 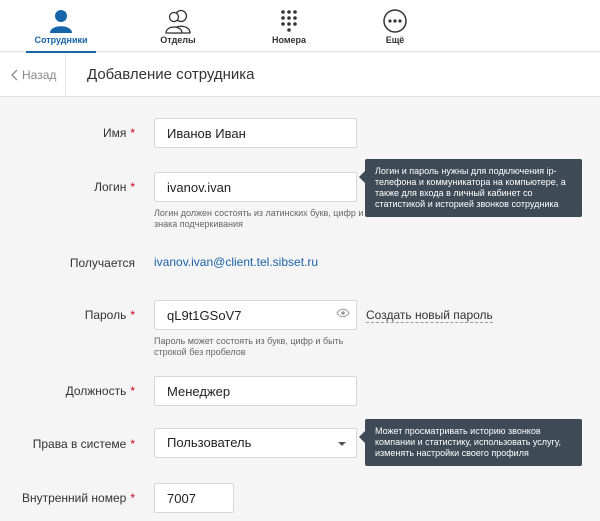 I want to click on resulting-email: ivanov.ivan@client.tel.sibset.ru, so click(x=236, y=262).